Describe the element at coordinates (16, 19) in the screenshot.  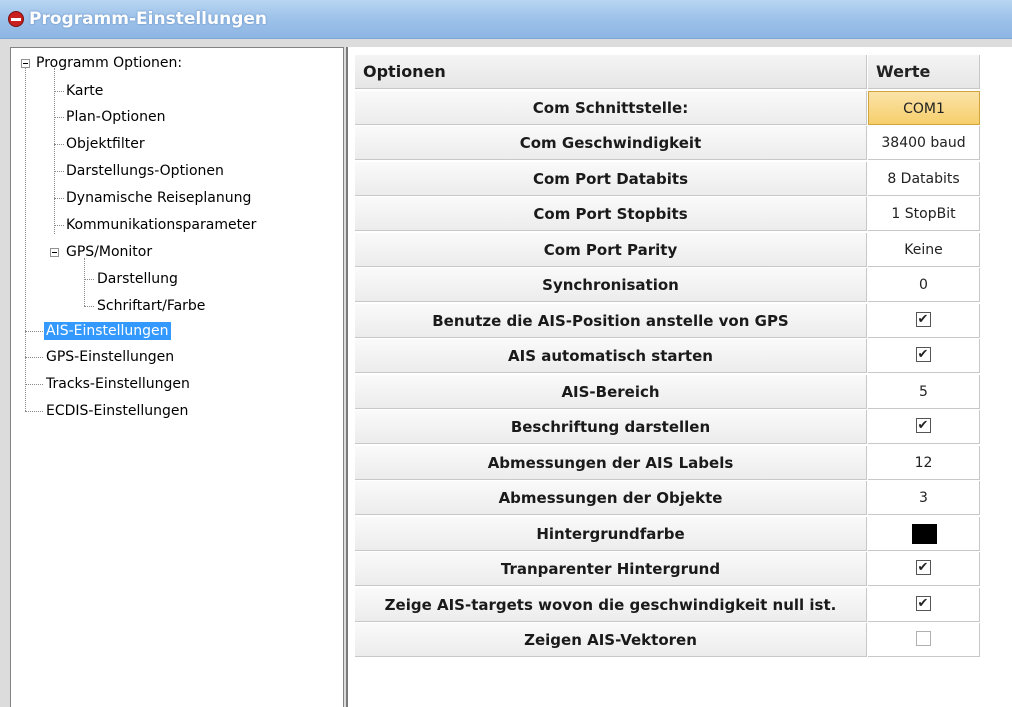
I see `app-icon` at that location.